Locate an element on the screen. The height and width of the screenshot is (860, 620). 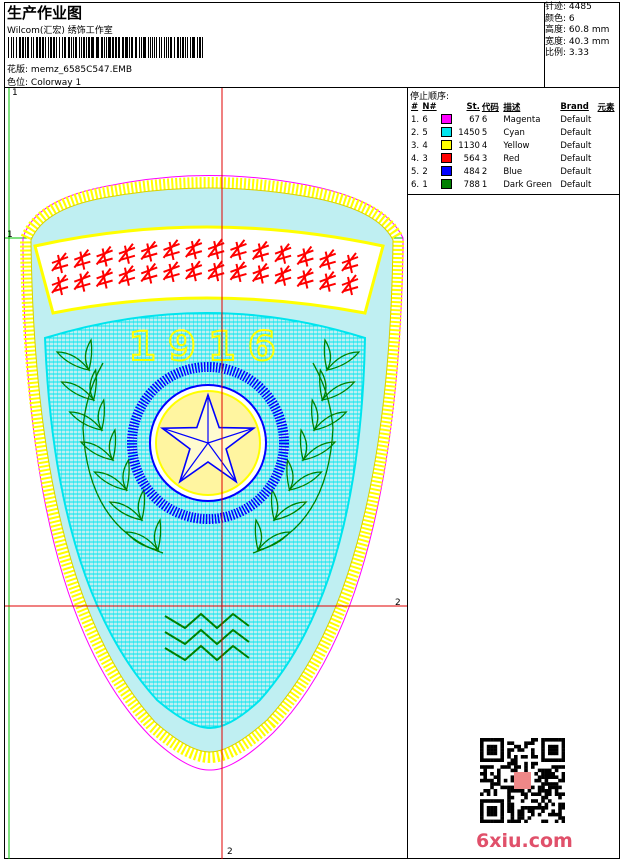
col-needle: N# is located at coordinates (429, 107).